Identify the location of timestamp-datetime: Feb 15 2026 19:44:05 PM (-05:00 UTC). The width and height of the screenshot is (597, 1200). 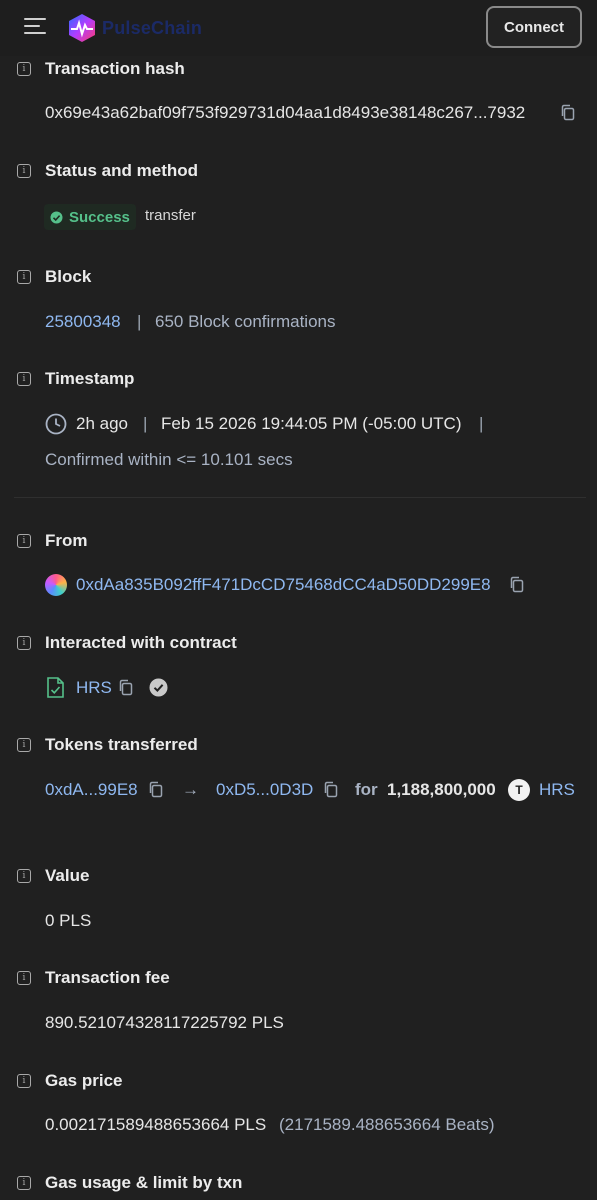
(311, 423).